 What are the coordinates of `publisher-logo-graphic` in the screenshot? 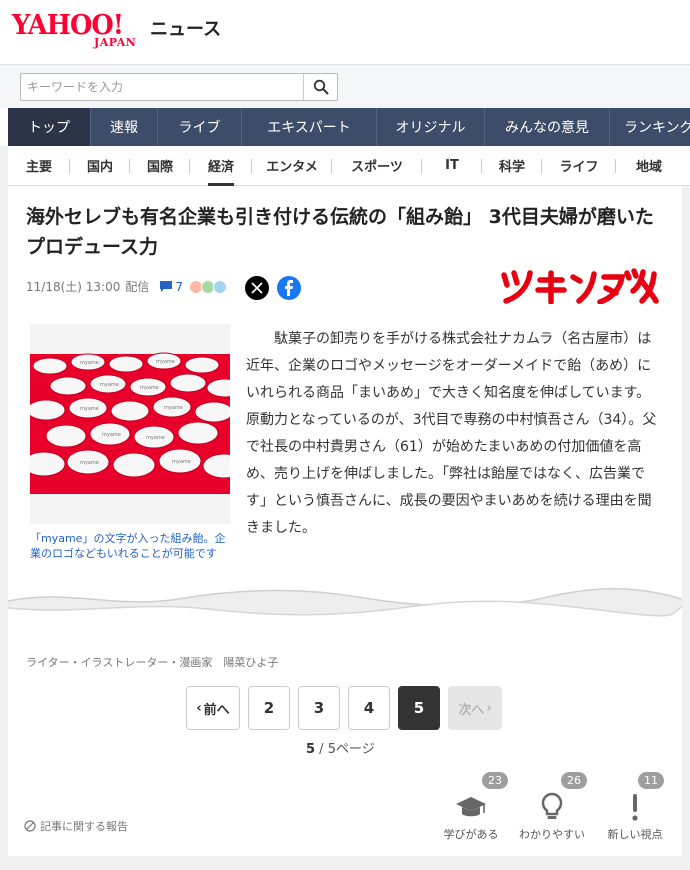 It's located at (580, 286).